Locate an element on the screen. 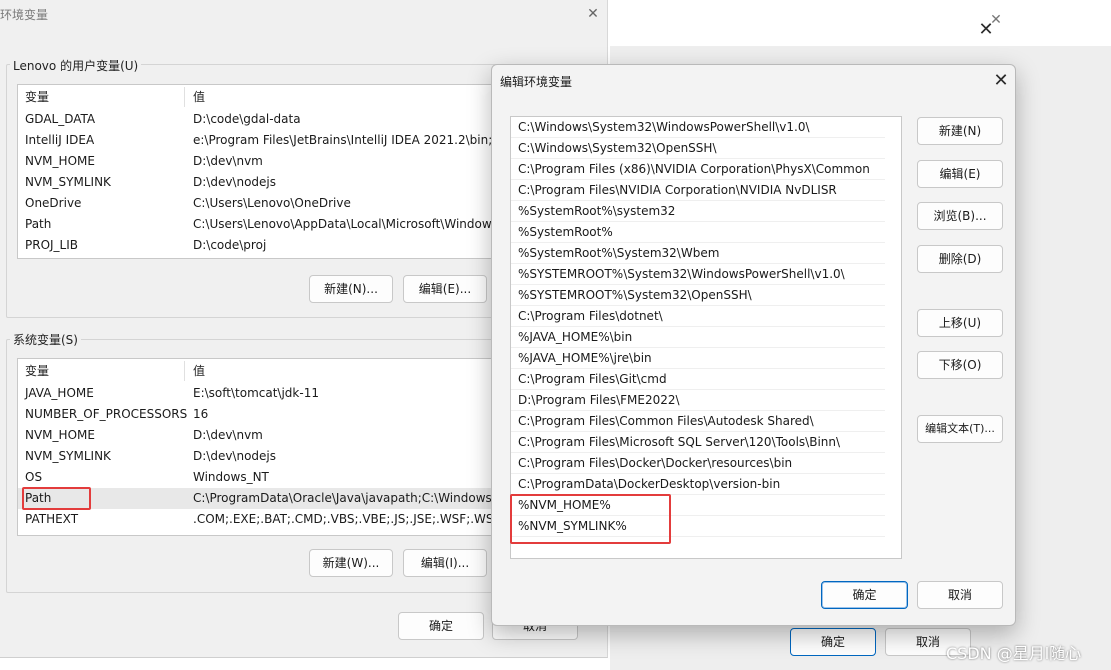 The width and height of the screenshot is (1111, 670). table-row: OS Windows_NT is located at coordinates (257, 477).